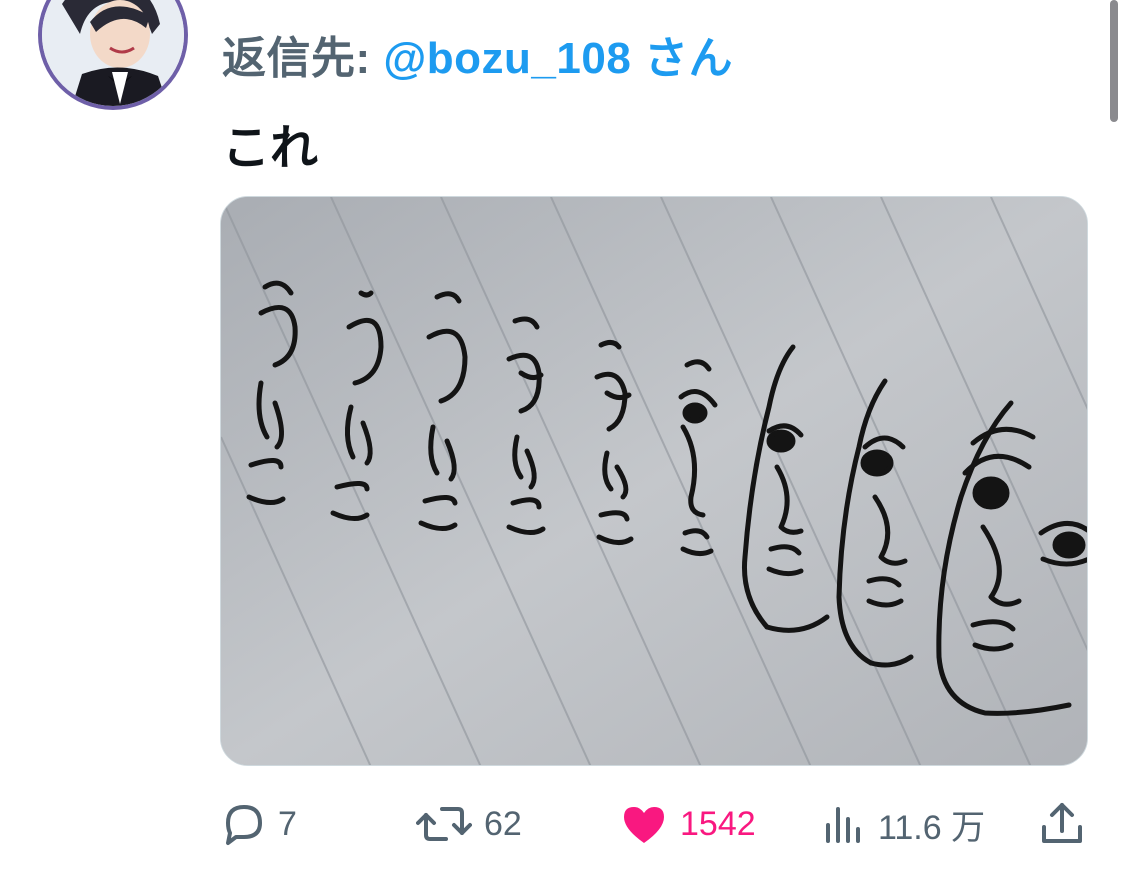  I want to click on bar-chart-icon, so click(845, 824).